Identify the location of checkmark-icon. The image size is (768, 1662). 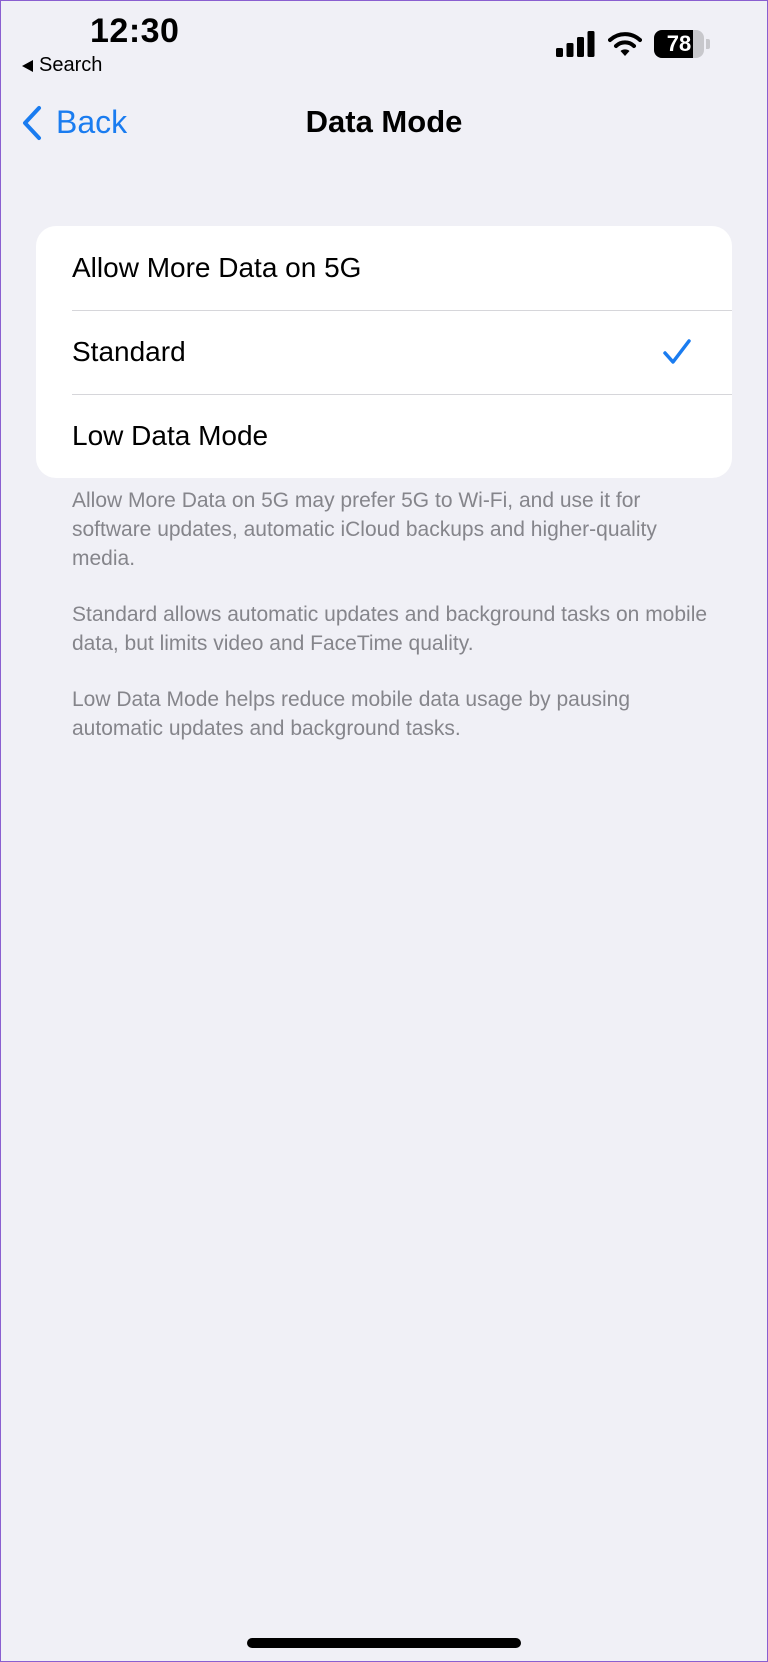
(677, 351).